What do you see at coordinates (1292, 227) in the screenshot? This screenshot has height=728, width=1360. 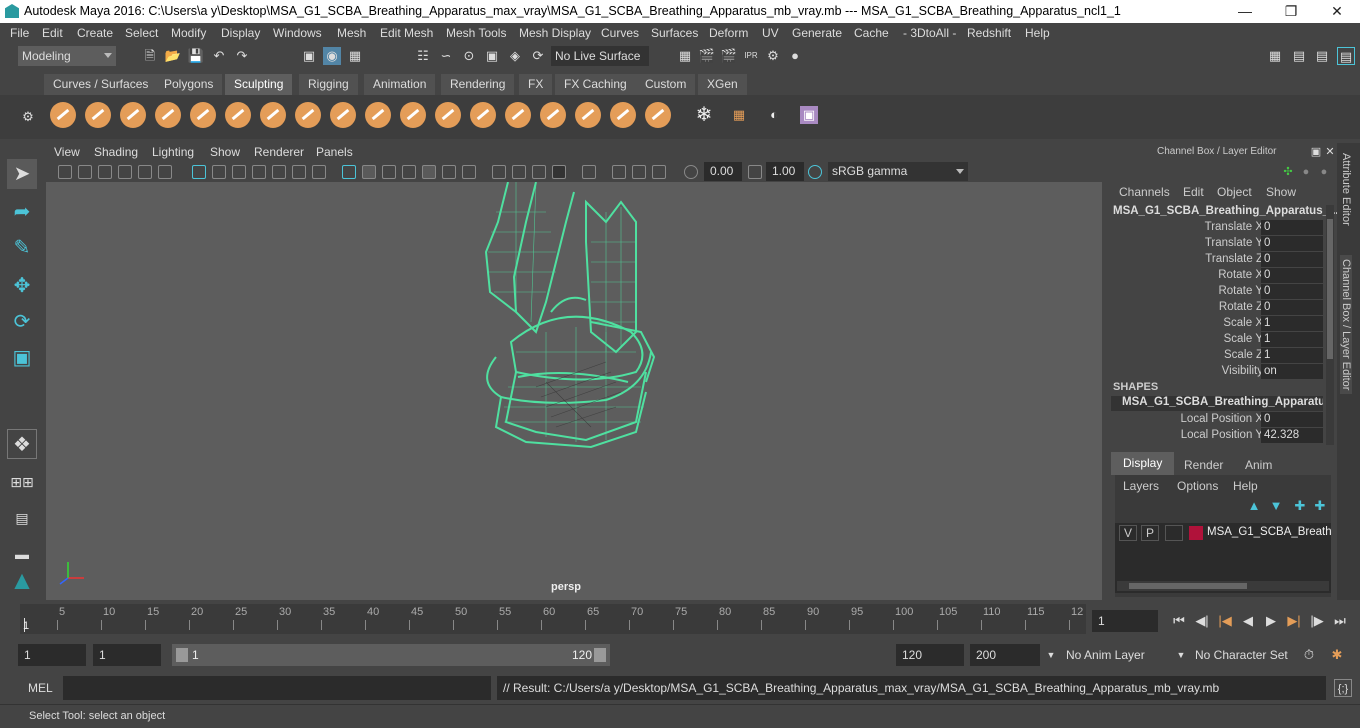 I see `attr-value-translate-x: 0` at bounding box center [1292, 227].